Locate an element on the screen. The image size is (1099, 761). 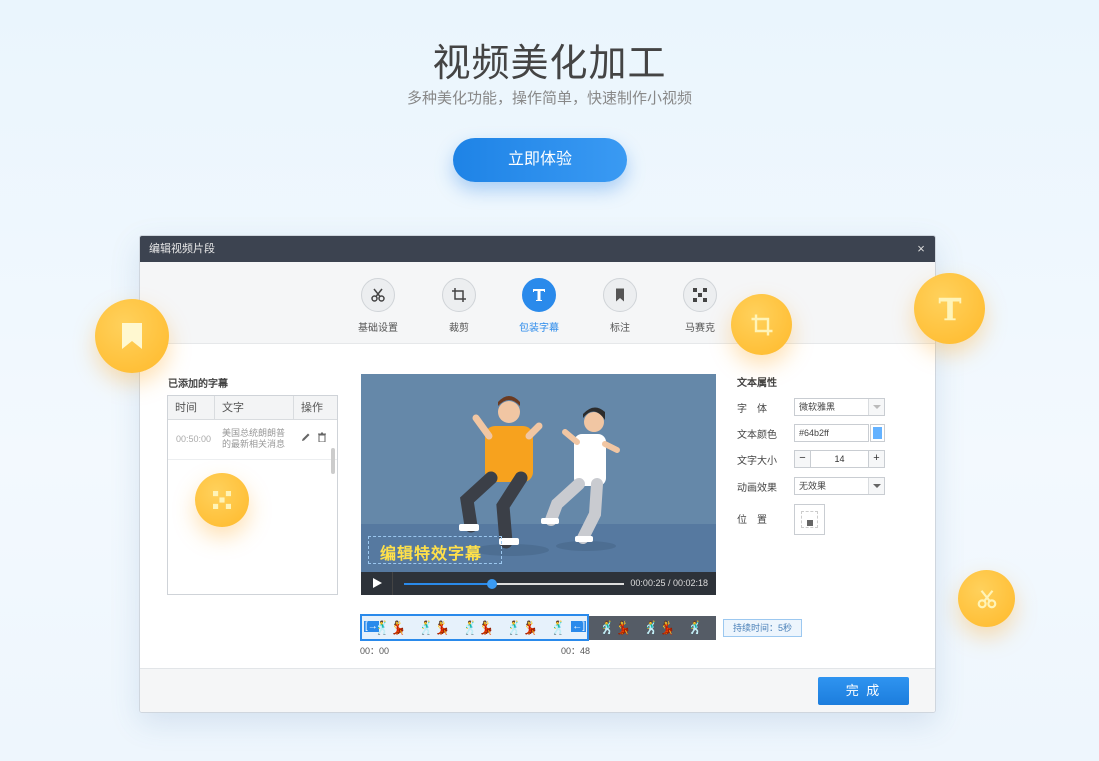
tool-subtitles: 包装字幕 is located at coordinates (539, 306).